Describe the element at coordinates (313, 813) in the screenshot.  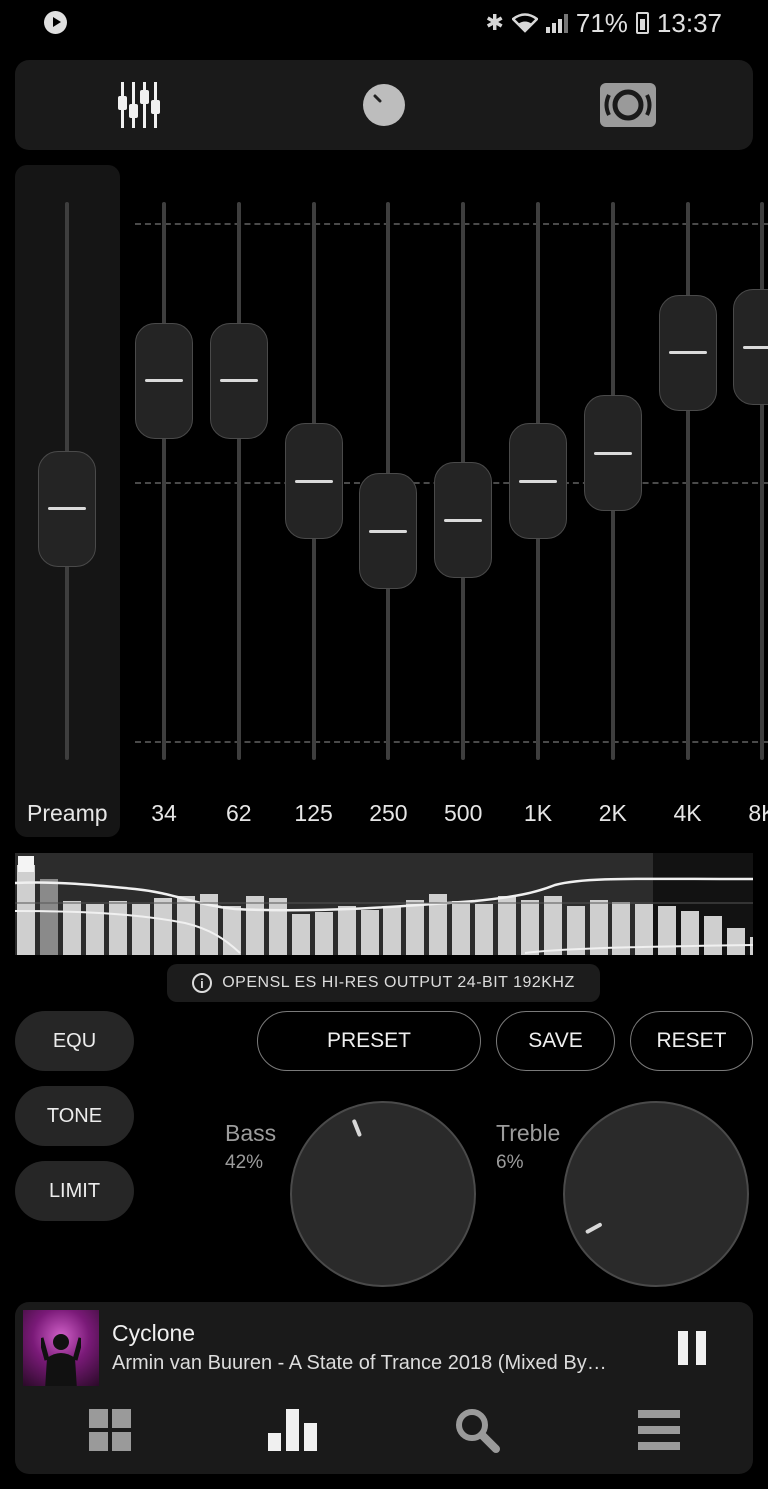
I see `band-slider-125-label: 125` at that location.